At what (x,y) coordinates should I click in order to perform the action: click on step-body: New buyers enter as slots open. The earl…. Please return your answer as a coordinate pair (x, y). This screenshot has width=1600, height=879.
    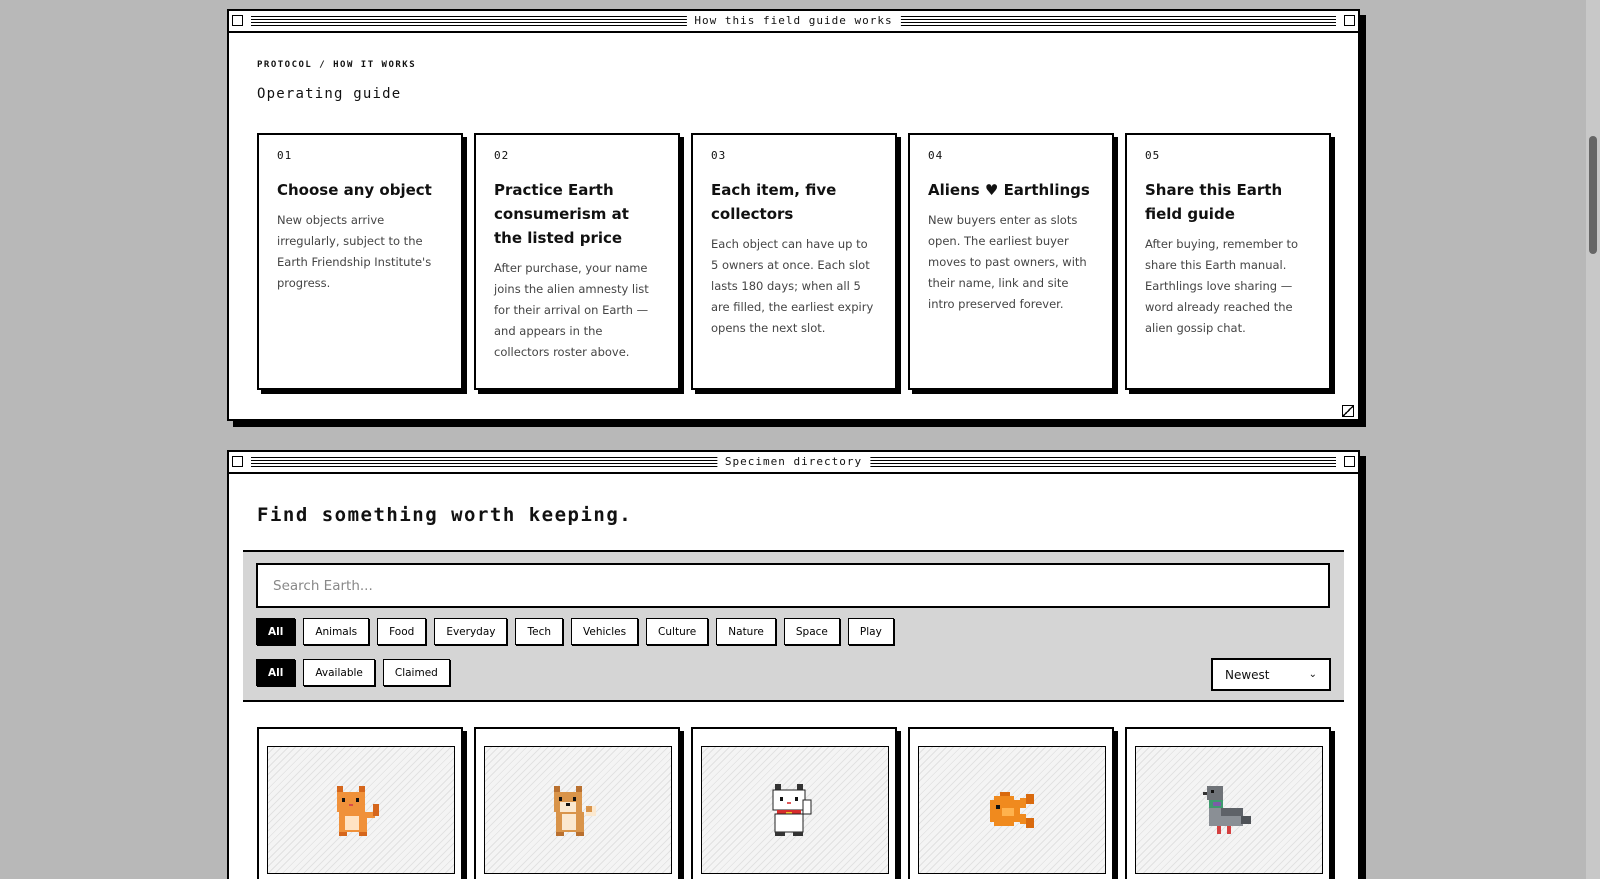
    Looking at the image, I should click on (1007, 262).